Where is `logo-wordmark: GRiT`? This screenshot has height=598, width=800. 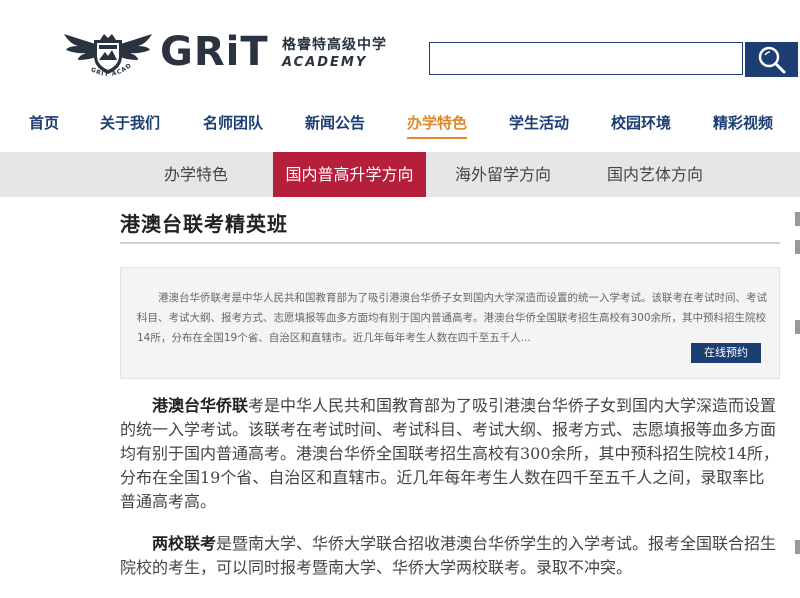
logo-wordmark: GRiT is located at coordinates (214, 52).